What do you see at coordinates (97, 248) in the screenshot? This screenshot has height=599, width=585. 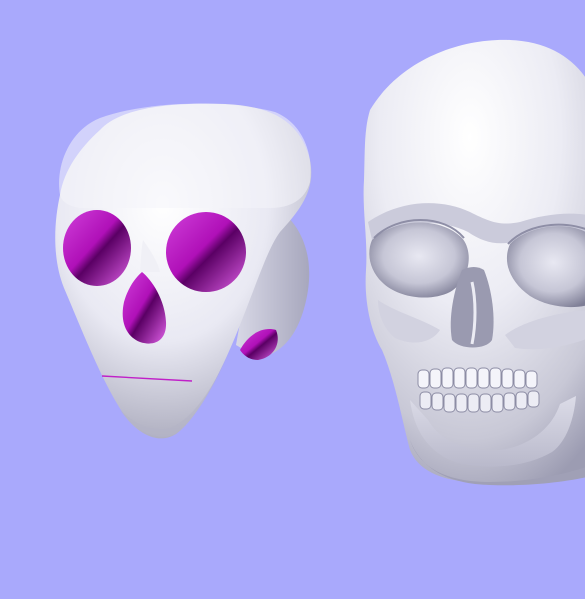 I see `left-eye-socket` at bounding box center [97, 248].